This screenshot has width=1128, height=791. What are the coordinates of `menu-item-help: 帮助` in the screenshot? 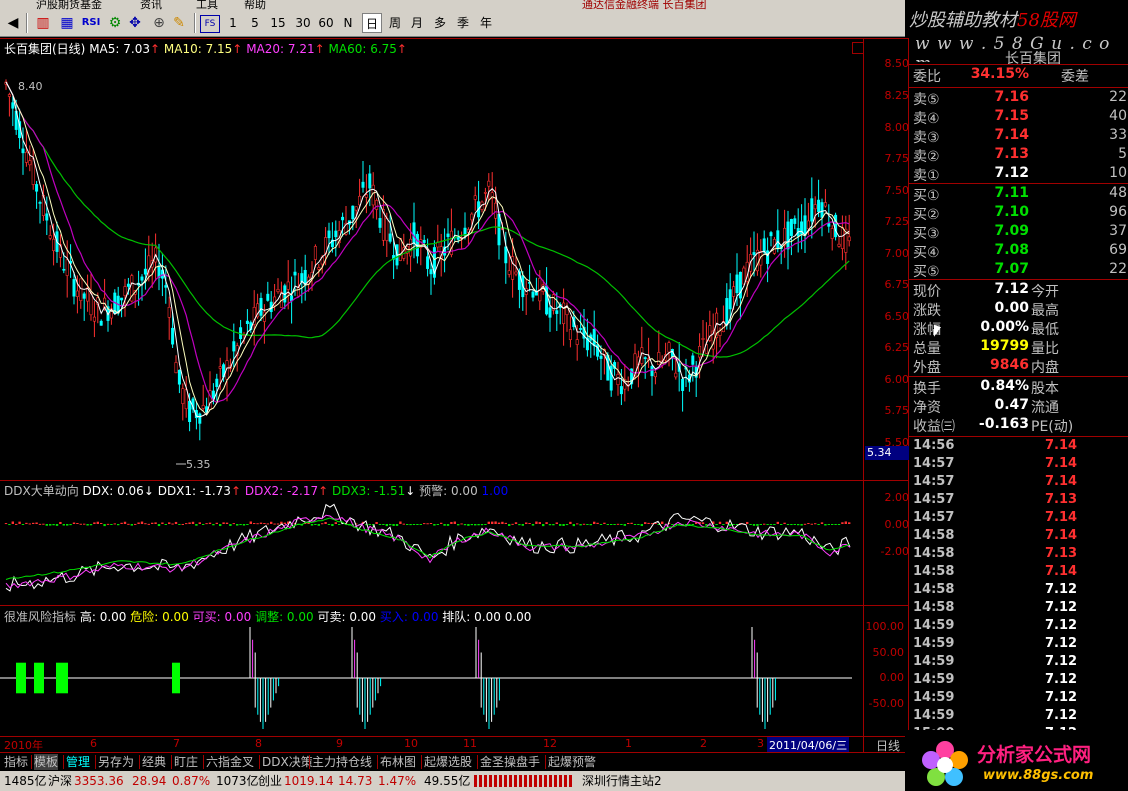 It's located at (255, 5).